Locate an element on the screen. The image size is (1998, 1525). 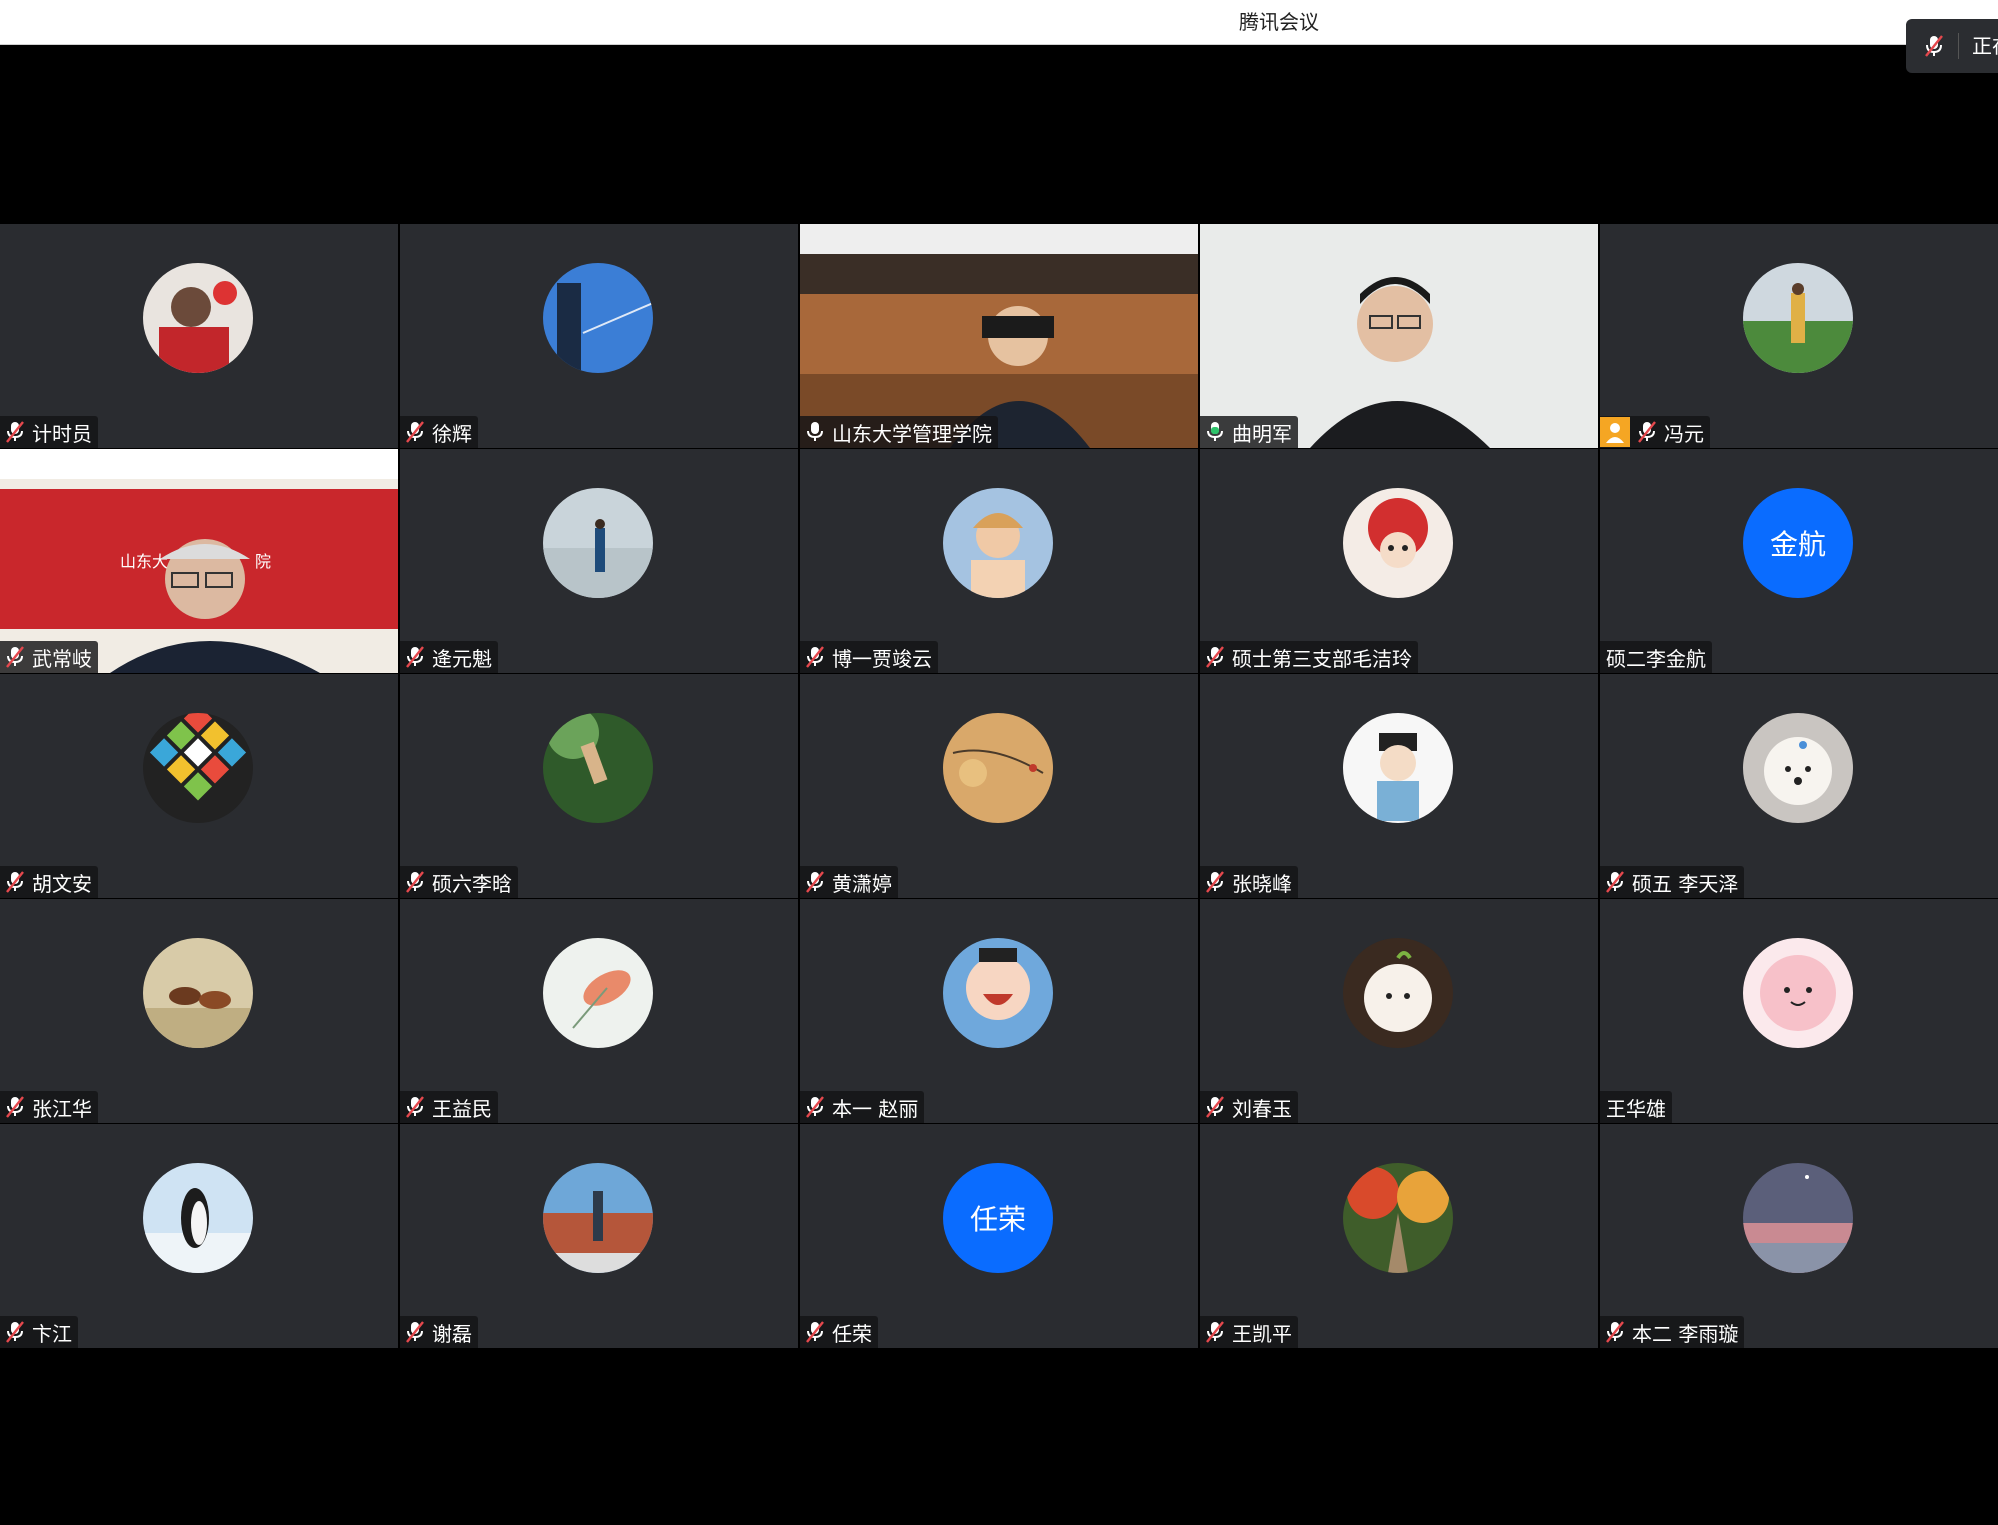
participant-tile: 张江华 is located at coordinates (199, 1011).